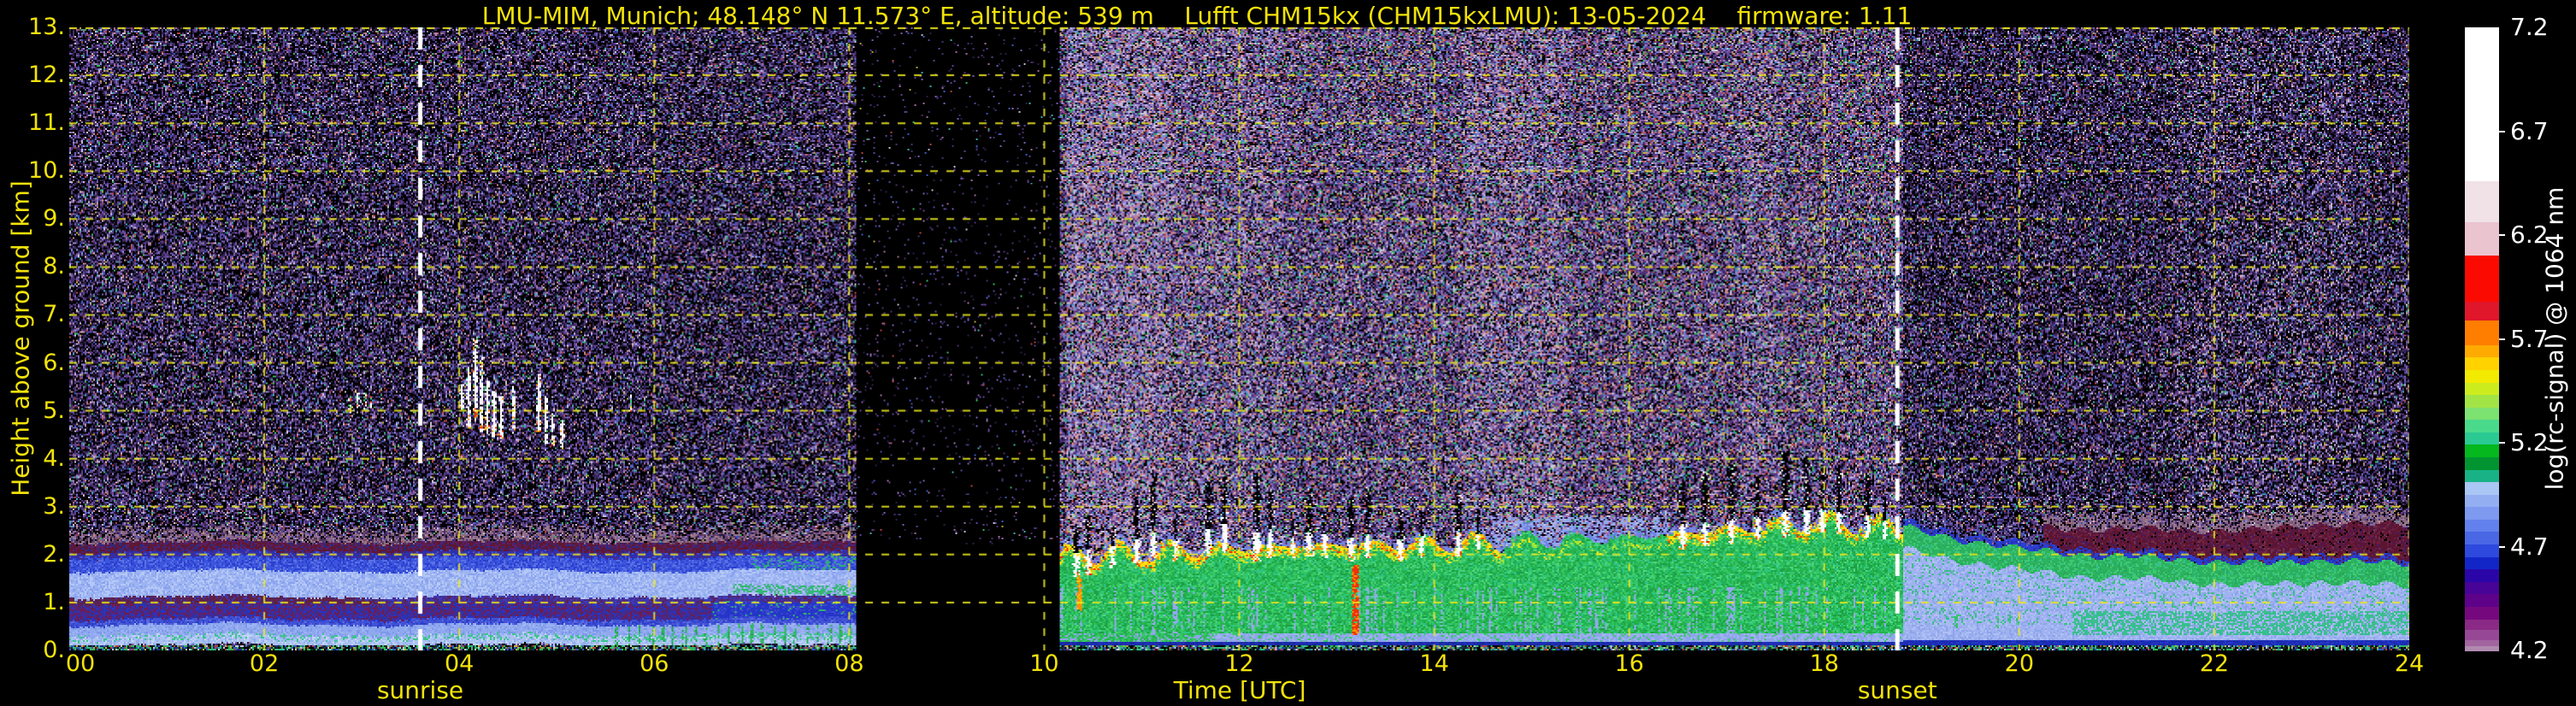 The height and width of the screenshot is (706, 2576). What do you see at coordinates (654, 663) in the screenshot?
I see `x-tick-label: 06` at bounding box center [654, 663].